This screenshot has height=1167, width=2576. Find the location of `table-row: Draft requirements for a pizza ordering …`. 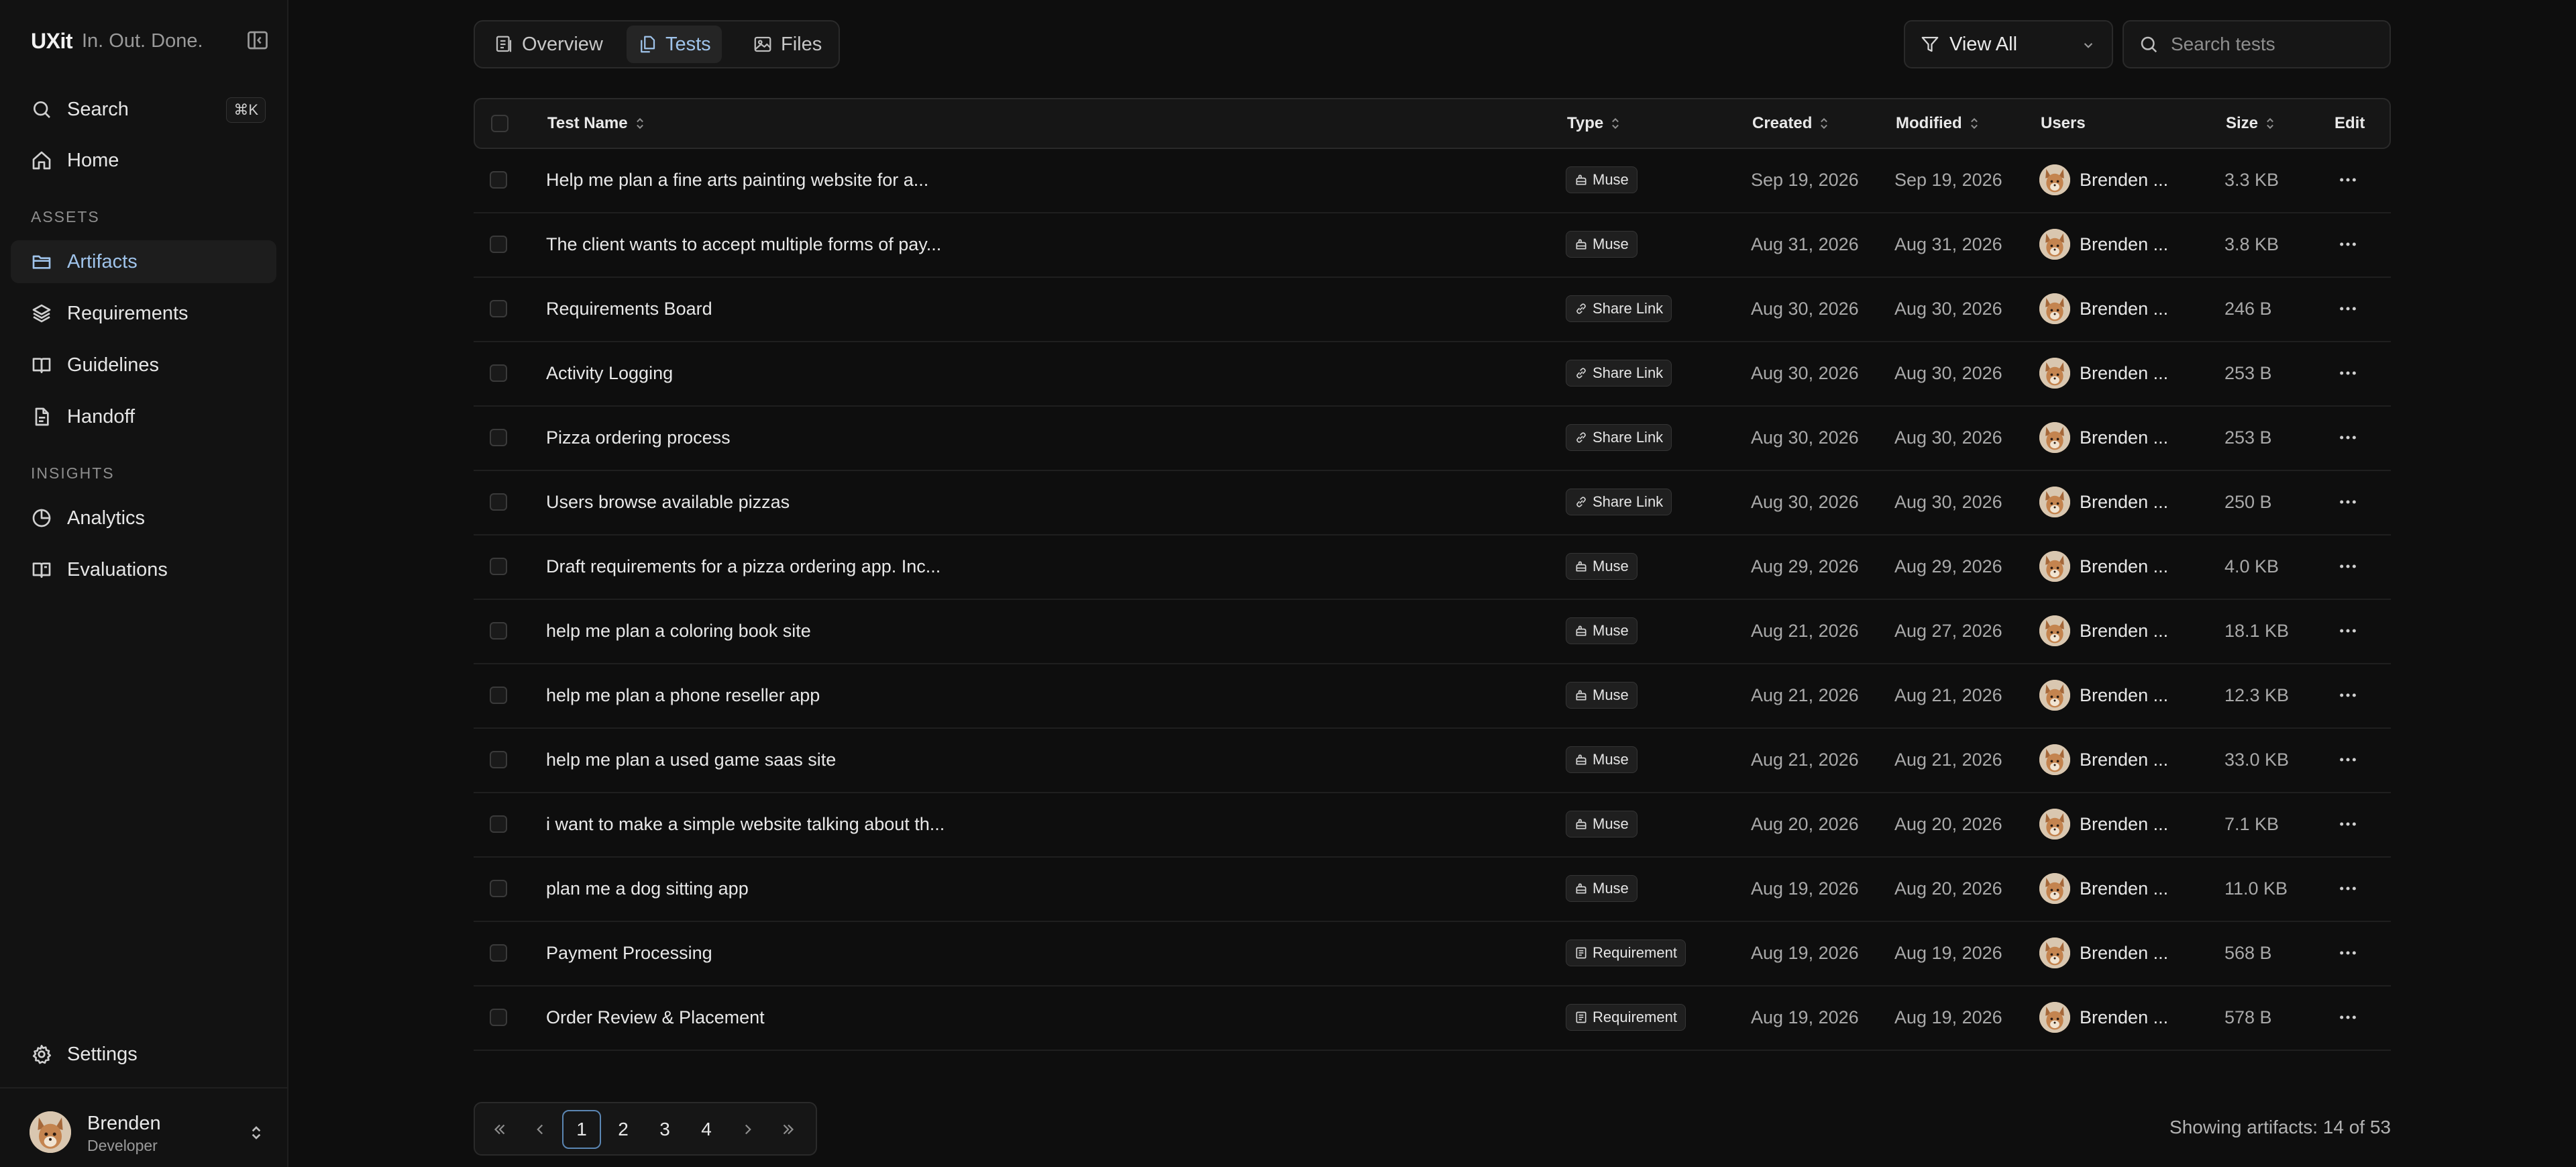

table-row: Draft requirements for a pizza ordering … is located at coordinates (1432, 568).